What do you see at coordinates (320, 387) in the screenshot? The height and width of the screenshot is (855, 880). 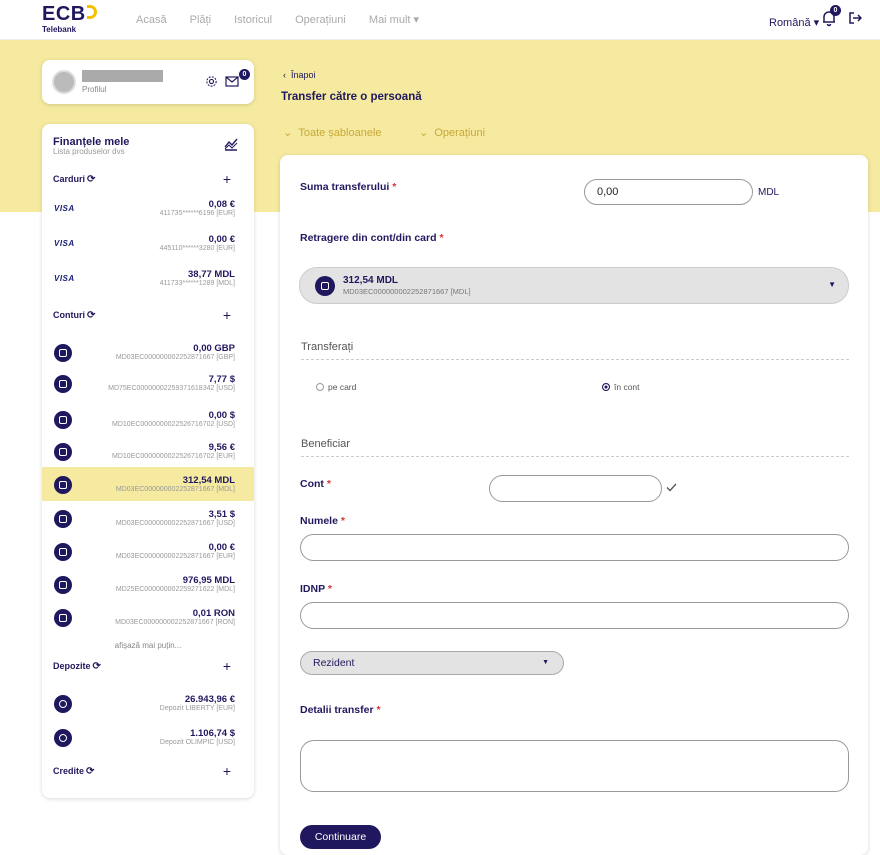 I see `radio-button` at bounding box center [320, 387].